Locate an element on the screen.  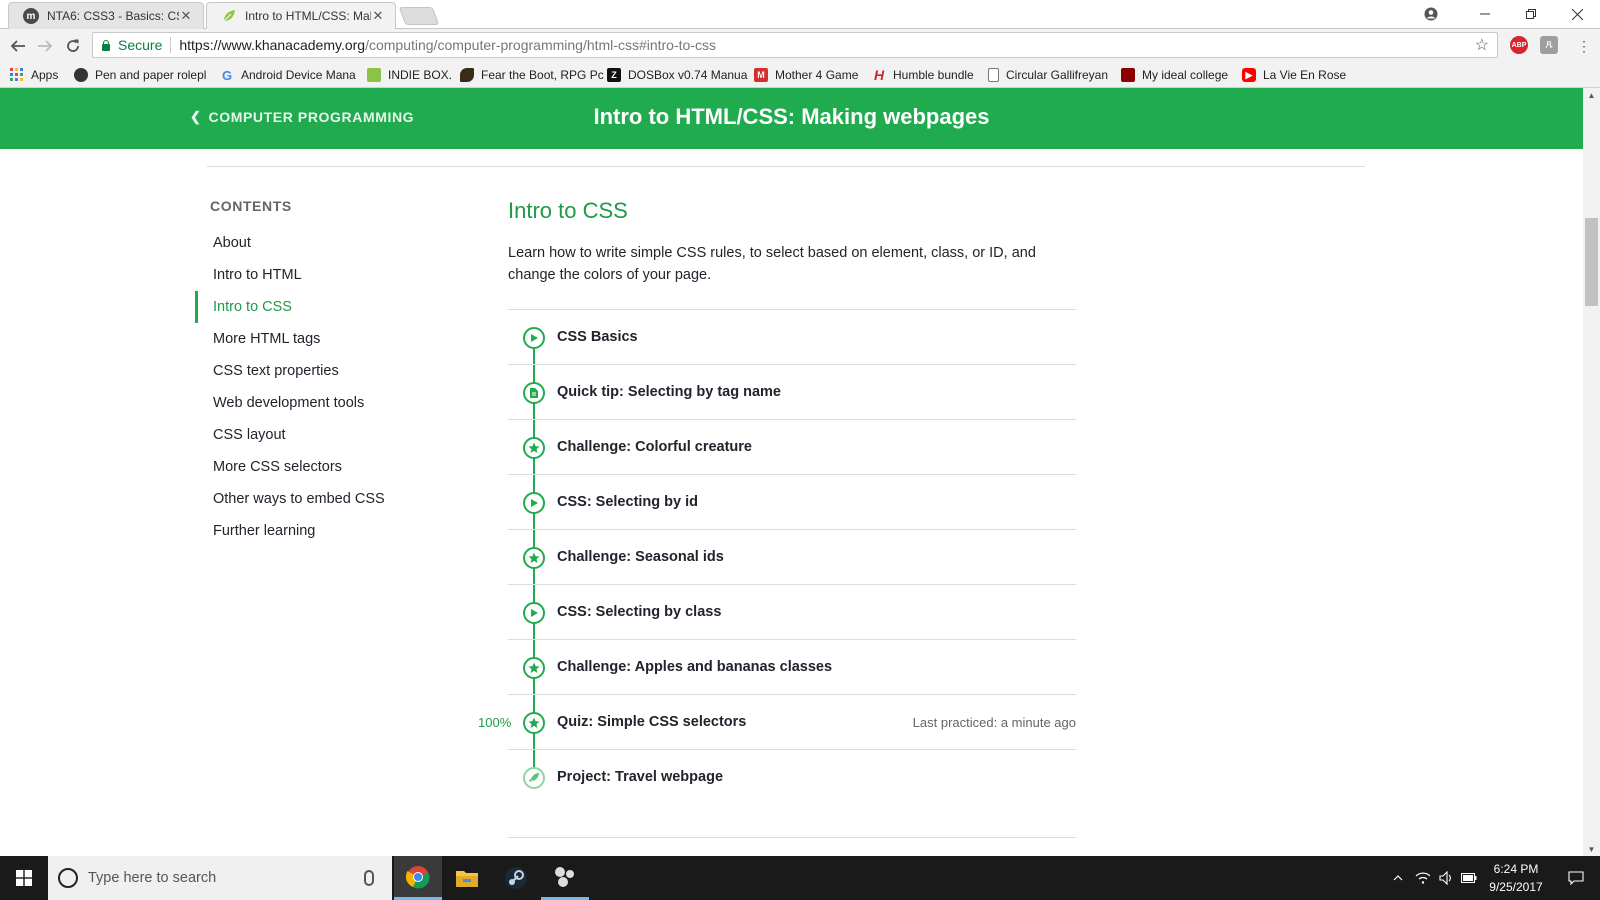
scroll-down-arrow-icon: ▼ is located at coordinates (1591, 849).